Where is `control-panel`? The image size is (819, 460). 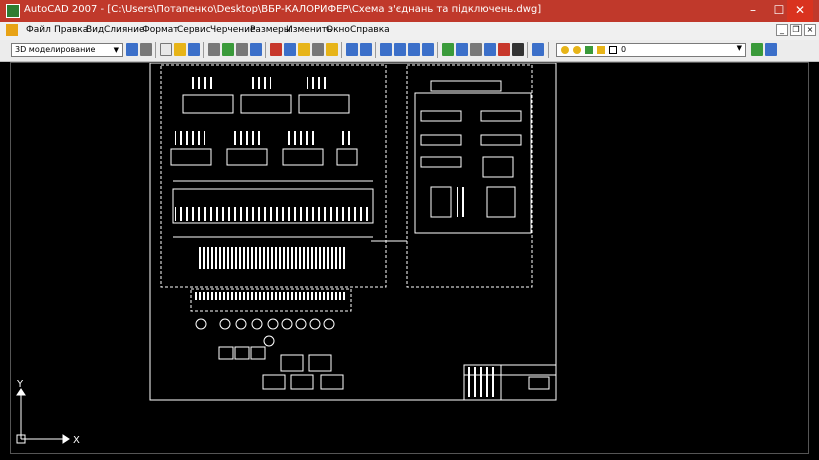 control-panel is located at coordinates (473, 163).